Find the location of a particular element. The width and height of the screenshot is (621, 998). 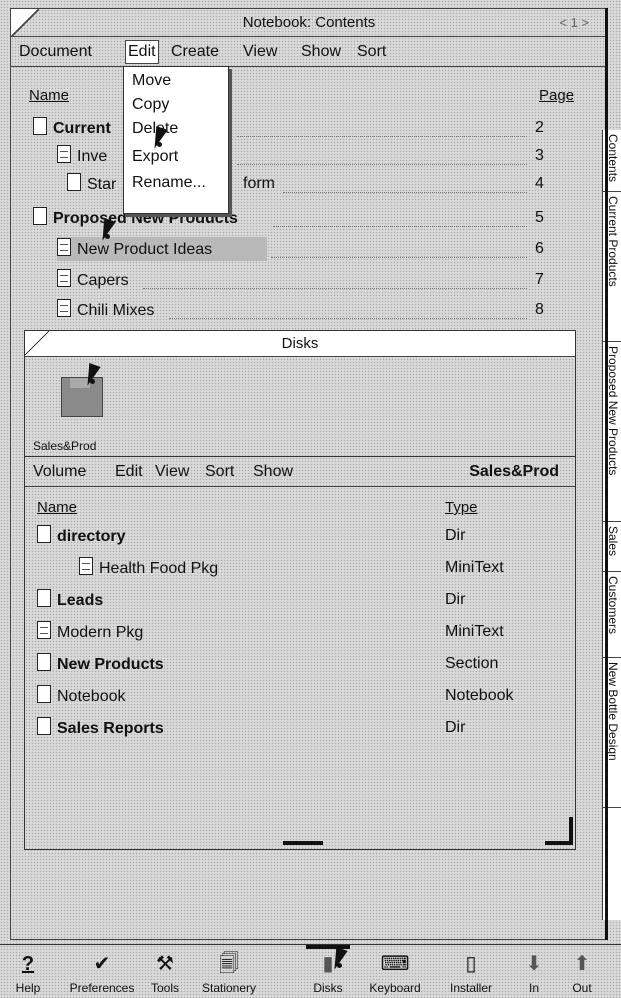

tool-installer: ▯ Installer is located at coordinates (471, 971).